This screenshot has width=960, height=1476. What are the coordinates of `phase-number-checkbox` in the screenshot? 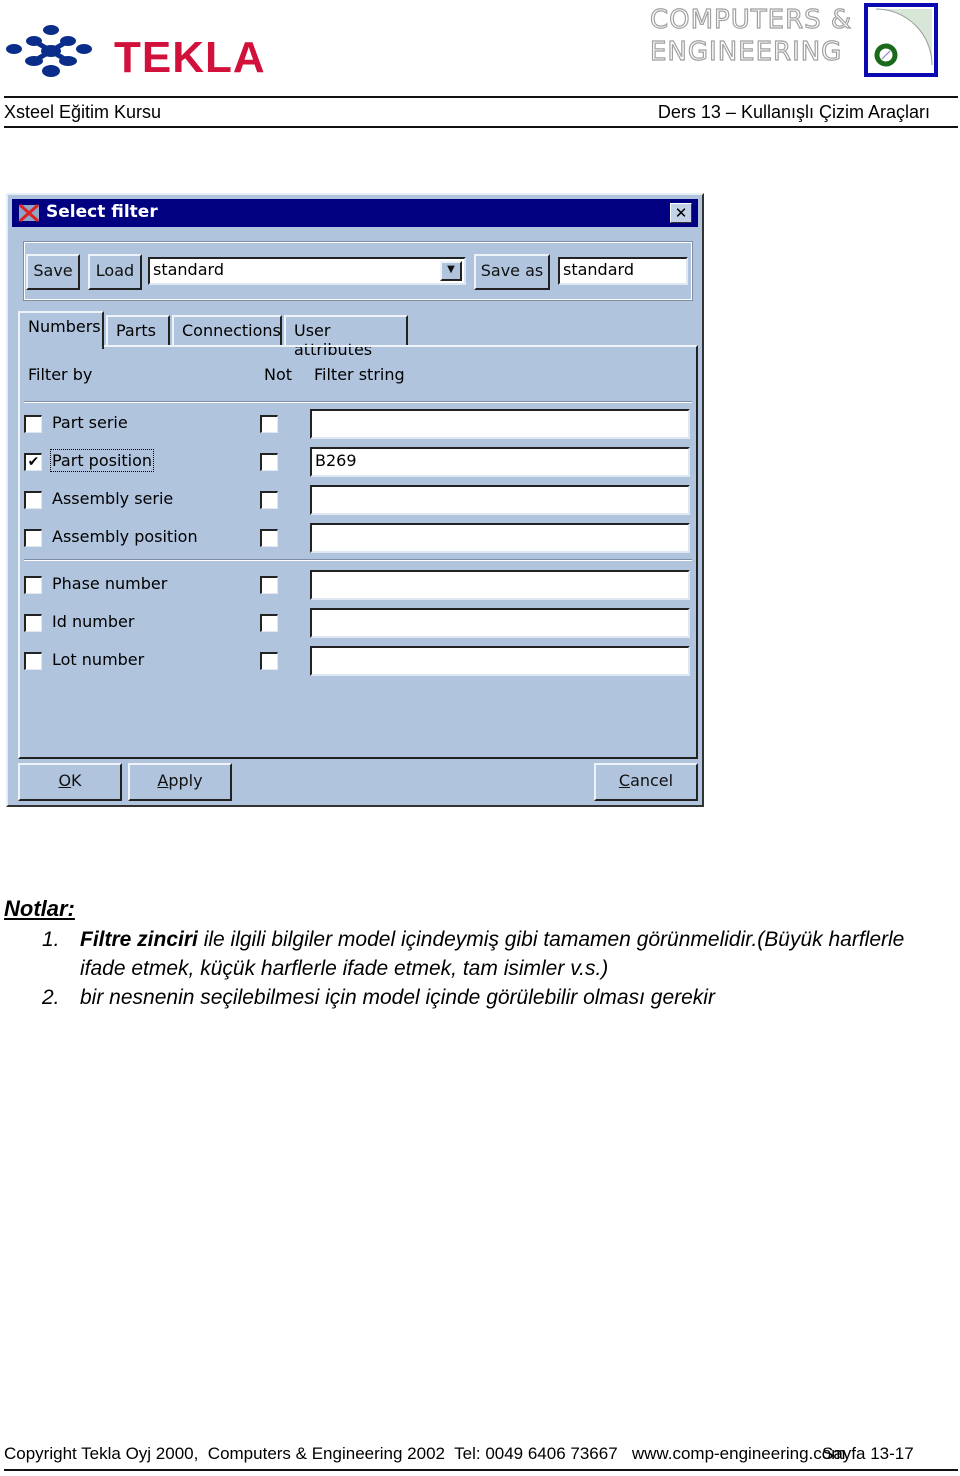 It's located at (33, 585).